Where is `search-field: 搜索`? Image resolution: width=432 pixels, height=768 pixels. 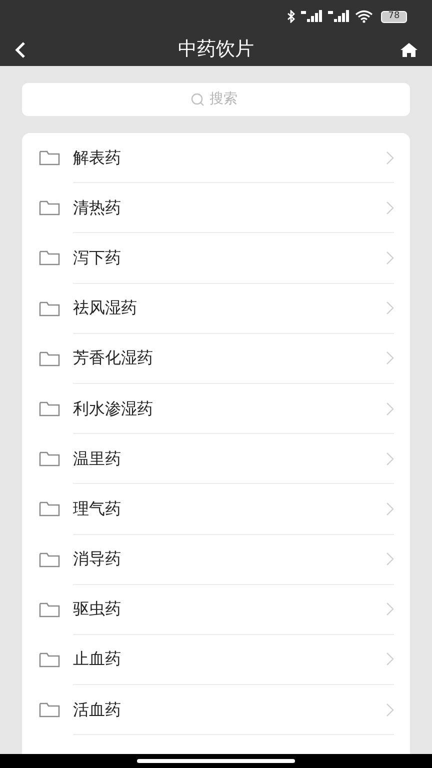 search-field: 搜索 is located at coordinates (216, 99).